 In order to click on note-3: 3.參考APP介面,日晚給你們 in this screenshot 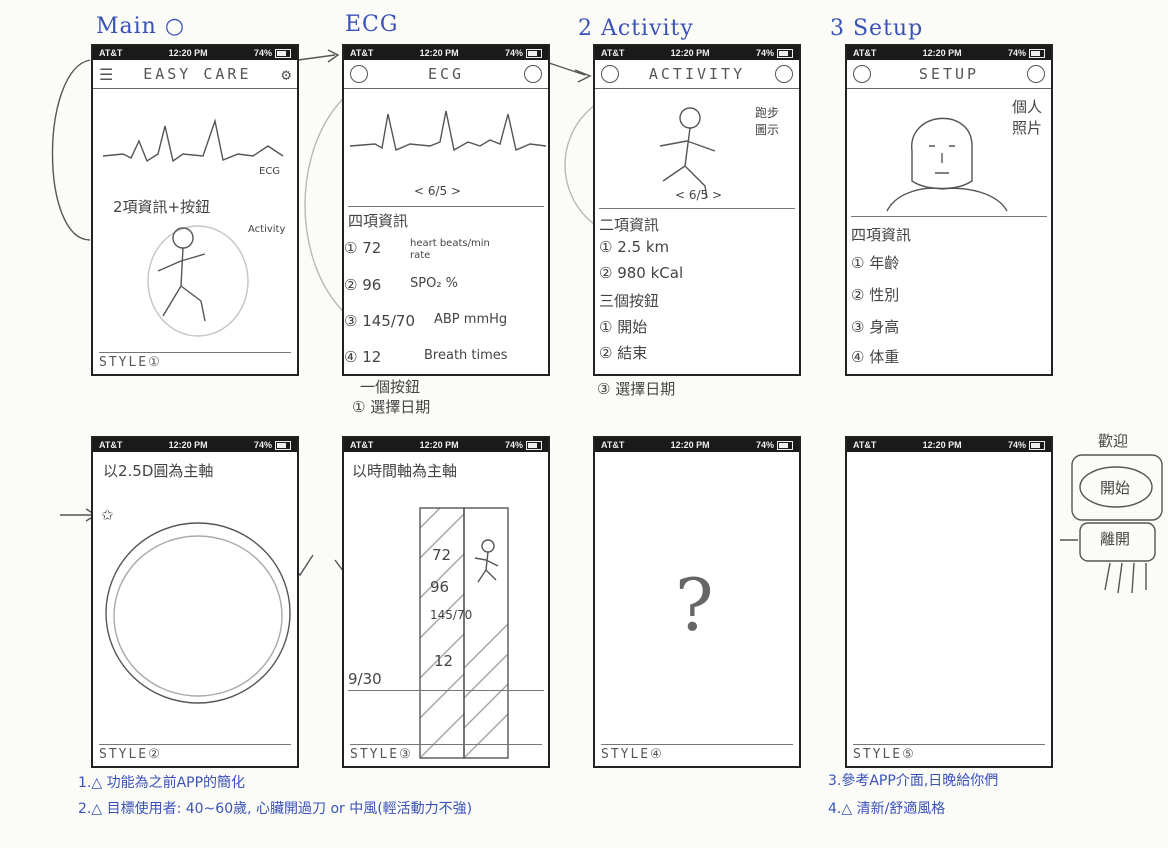, I will do `click(913, 781)`.